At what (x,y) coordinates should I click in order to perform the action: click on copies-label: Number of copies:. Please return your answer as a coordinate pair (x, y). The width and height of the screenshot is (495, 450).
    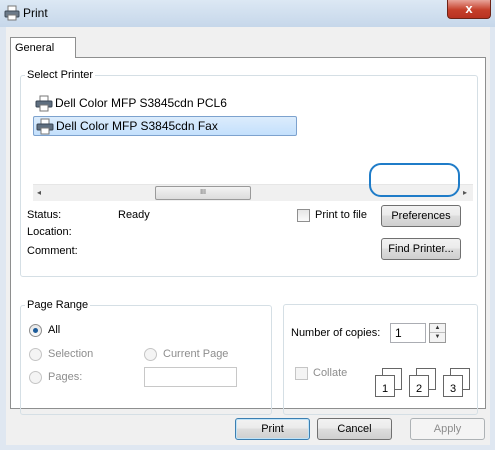
    Looking at the image, I should click on (336, 333).